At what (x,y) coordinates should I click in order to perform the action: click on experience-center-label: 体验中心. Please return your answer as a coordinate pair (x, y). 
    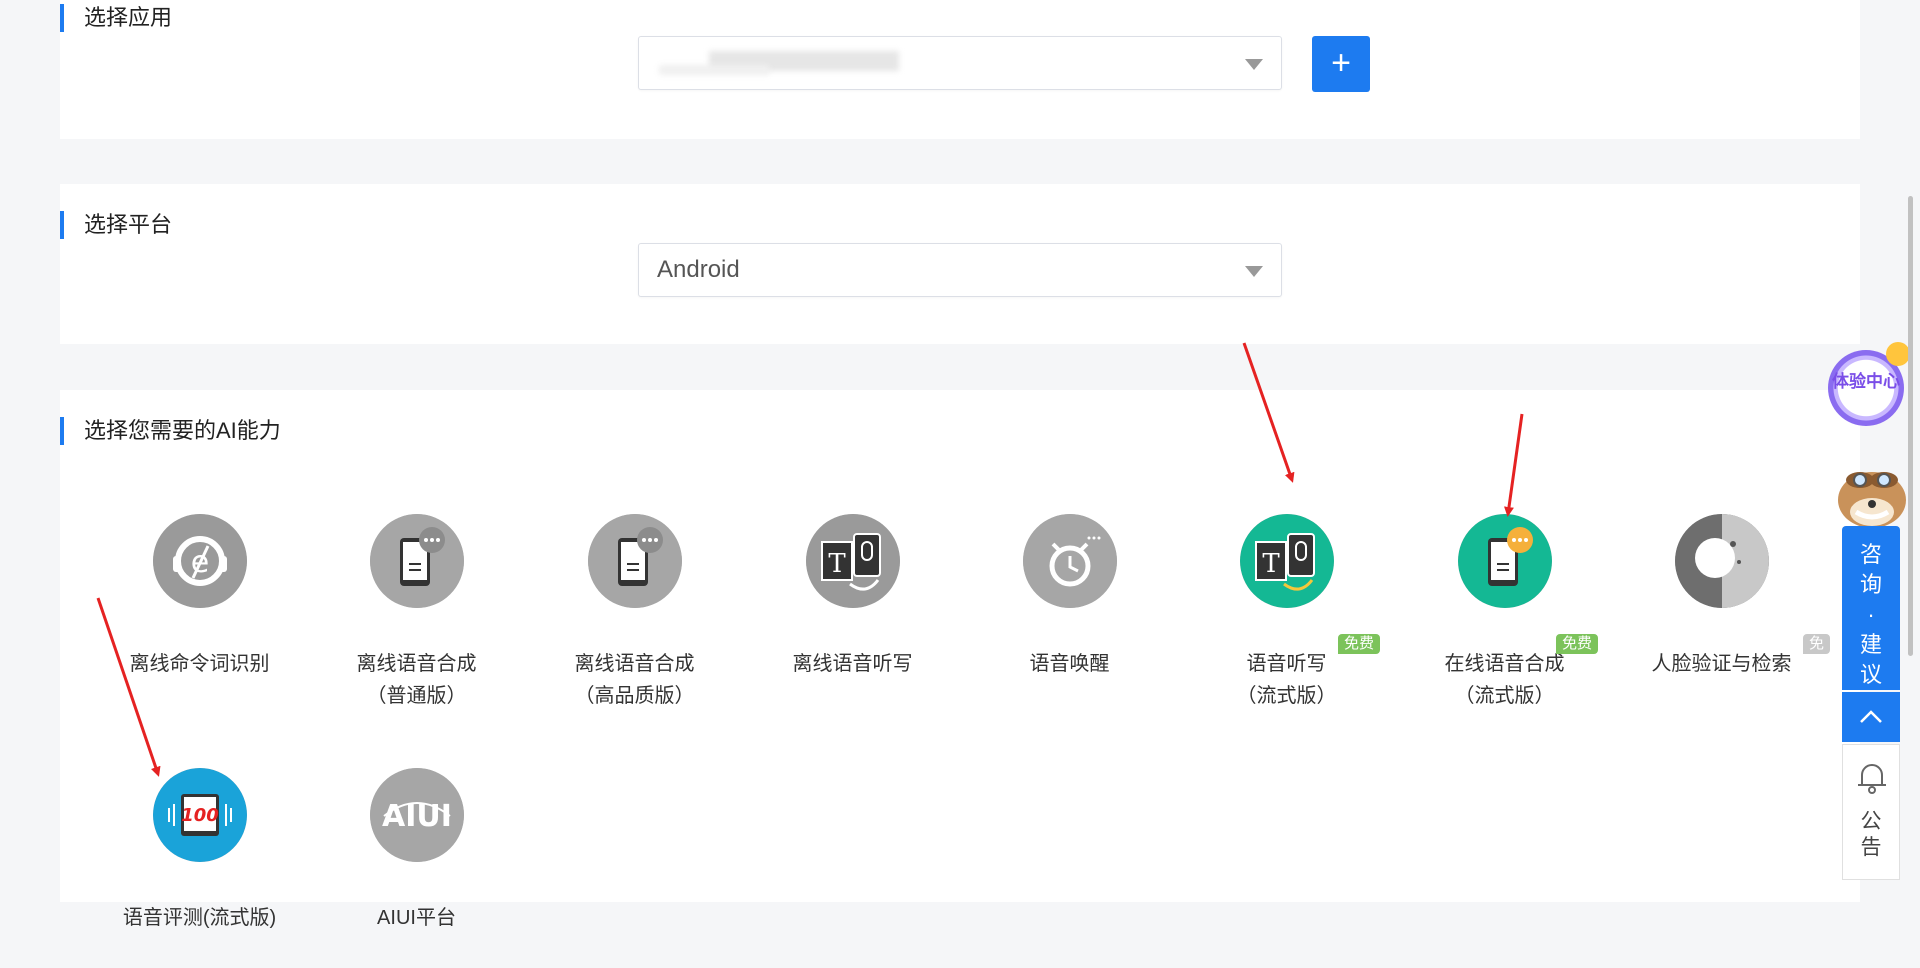
    Looking at the image, I should click on (1866, 381).